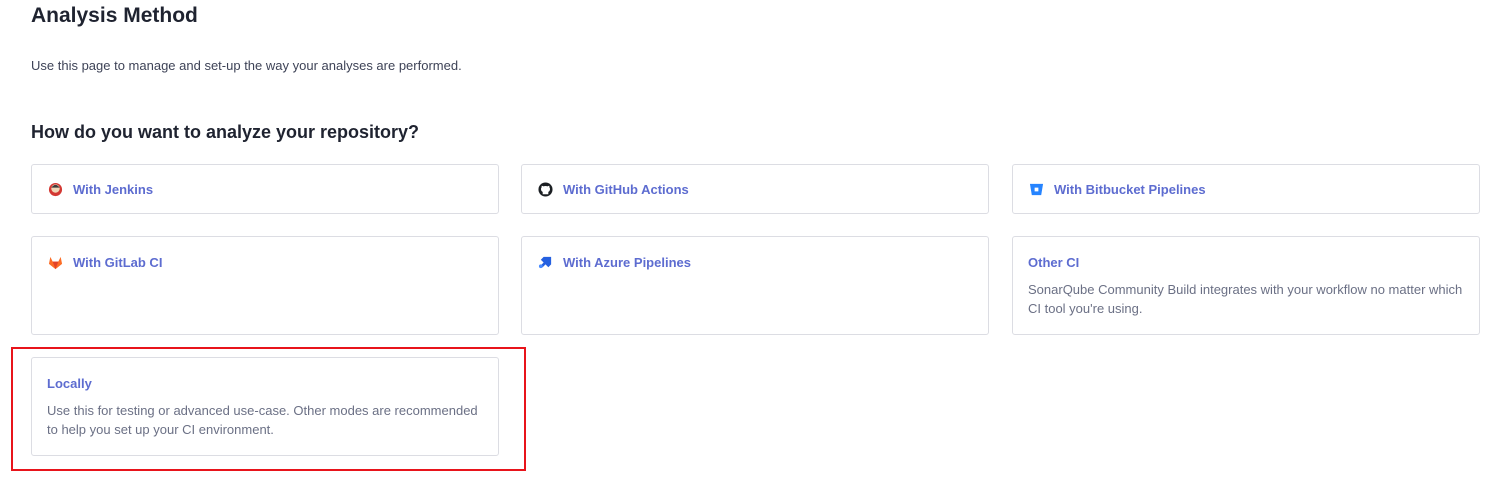 The image size is (1493, 489). What do you see at coordinates (55, 262) in the screenshot?
I see `gitlab-icon` at bounding box center [55, 262].